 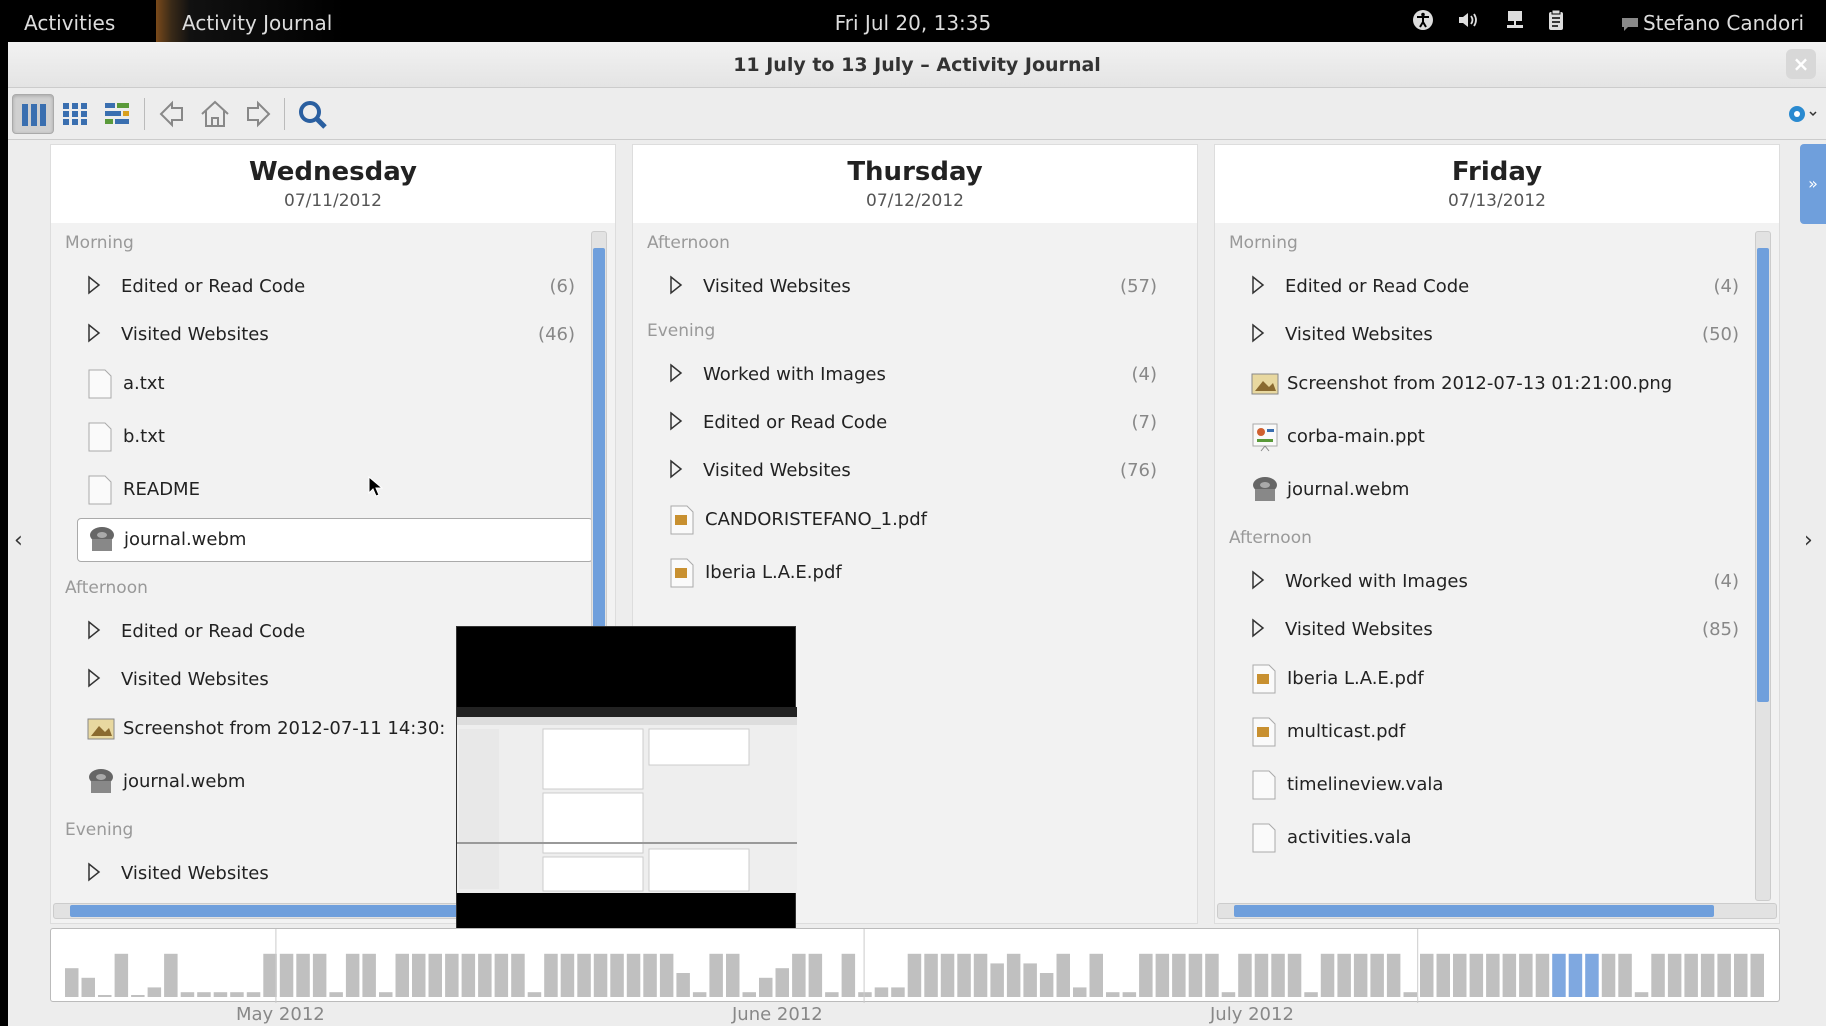 What do you see at coordinates (1515, 22) in the screenshot?
I see `network-icon` at bounding box center [1515, 22].